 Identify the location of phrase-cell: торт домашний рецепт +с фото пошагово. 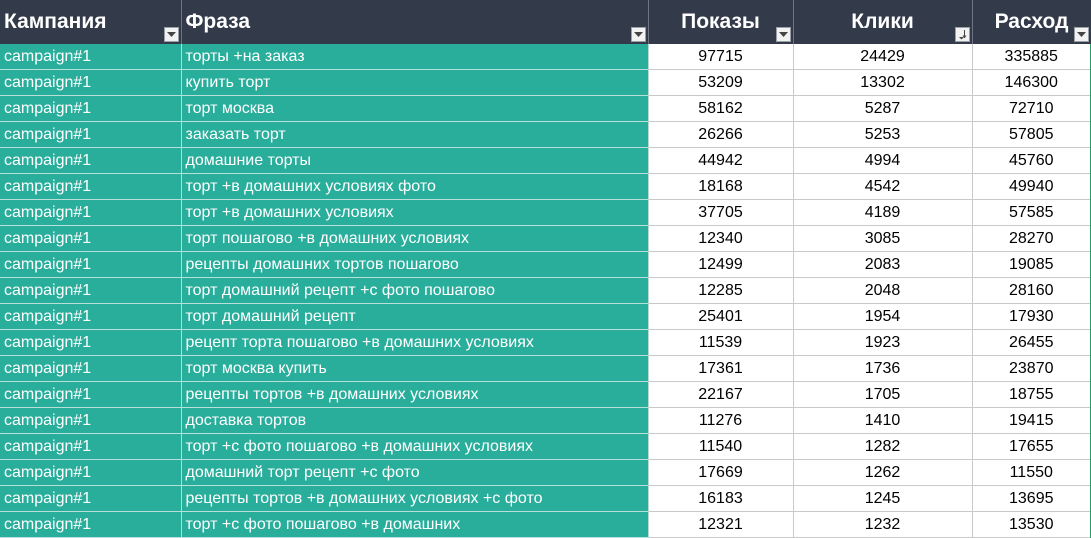
(415, 290).